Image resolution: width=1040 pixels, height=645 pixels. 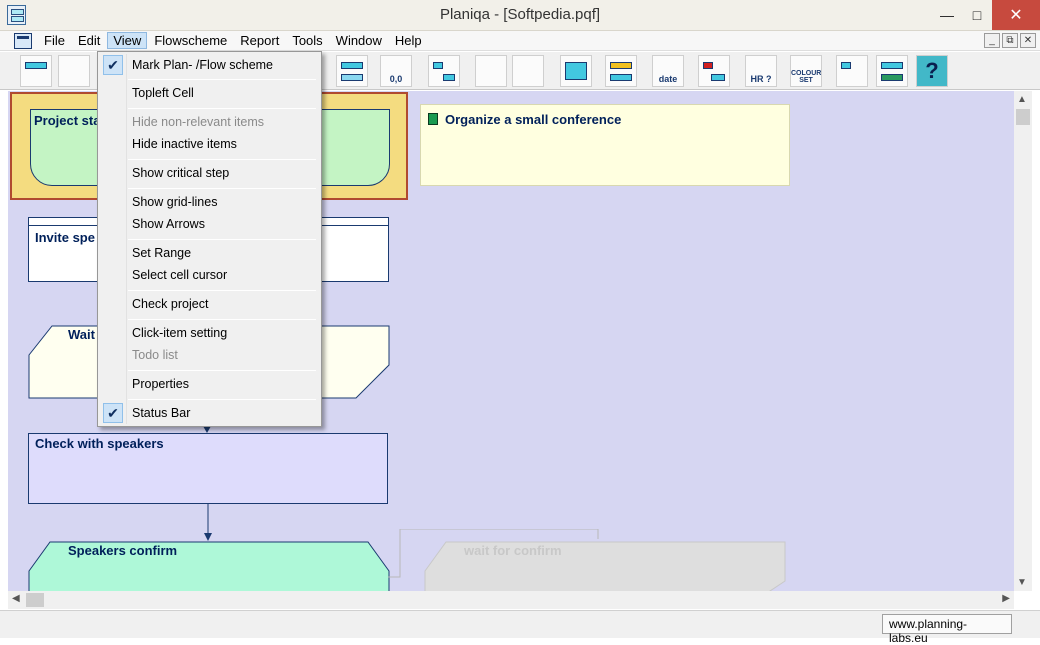 I want to click on menu-file: File, so click(x=54, y=40).